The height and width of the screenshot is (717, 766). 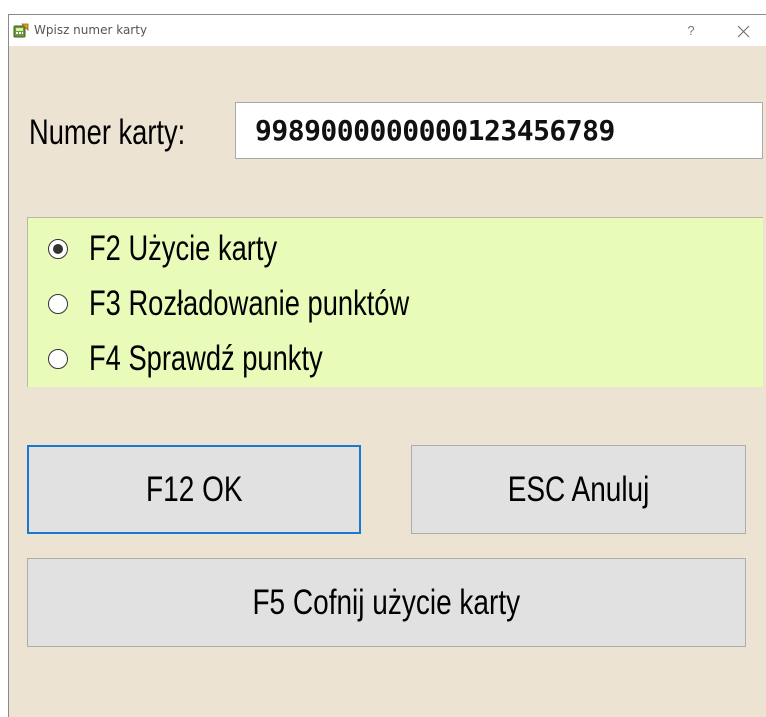 I want to click on card-number-label: Numer karty:, so click(x=107, y=132).